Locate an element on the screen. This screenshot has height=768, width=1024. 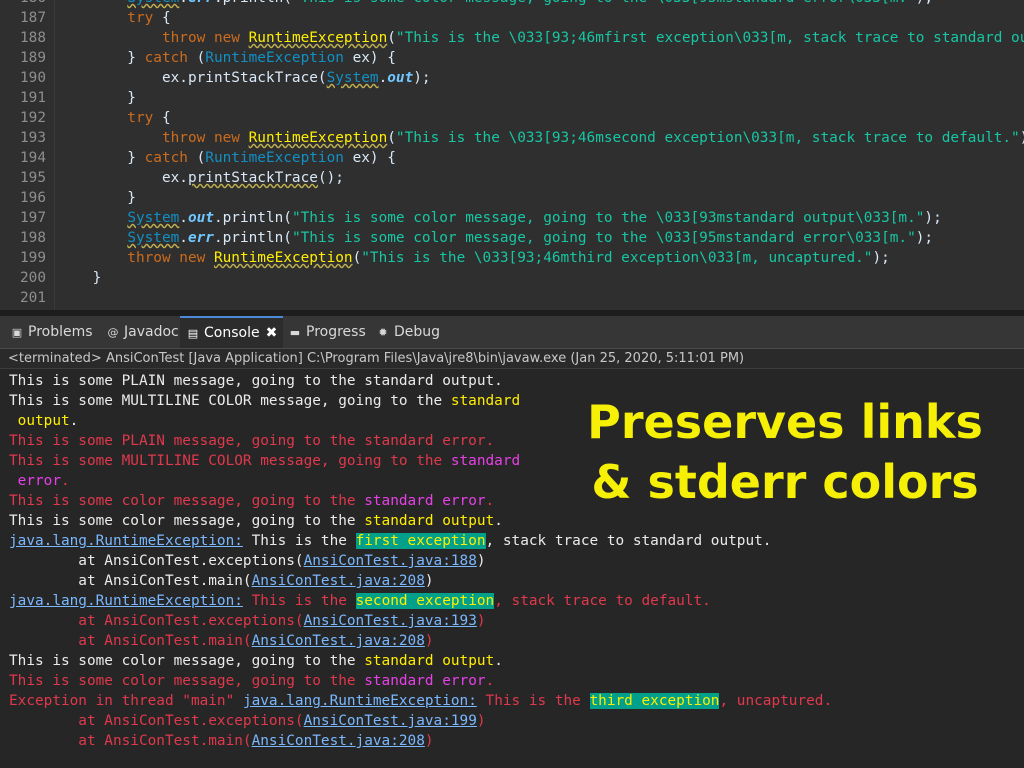
console-segment: standard is located at coordinates (485, 401).